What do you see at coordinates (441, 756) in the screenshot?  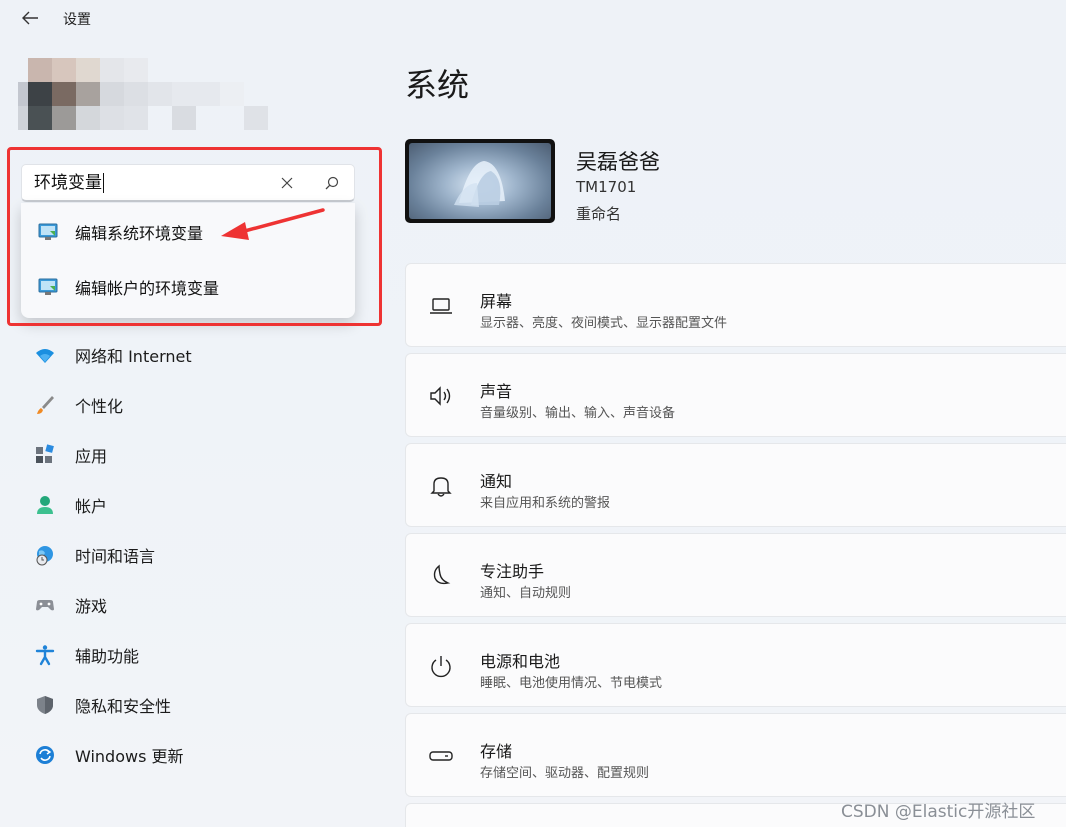 I see `drive-icon` at bounding box center [441, 756].